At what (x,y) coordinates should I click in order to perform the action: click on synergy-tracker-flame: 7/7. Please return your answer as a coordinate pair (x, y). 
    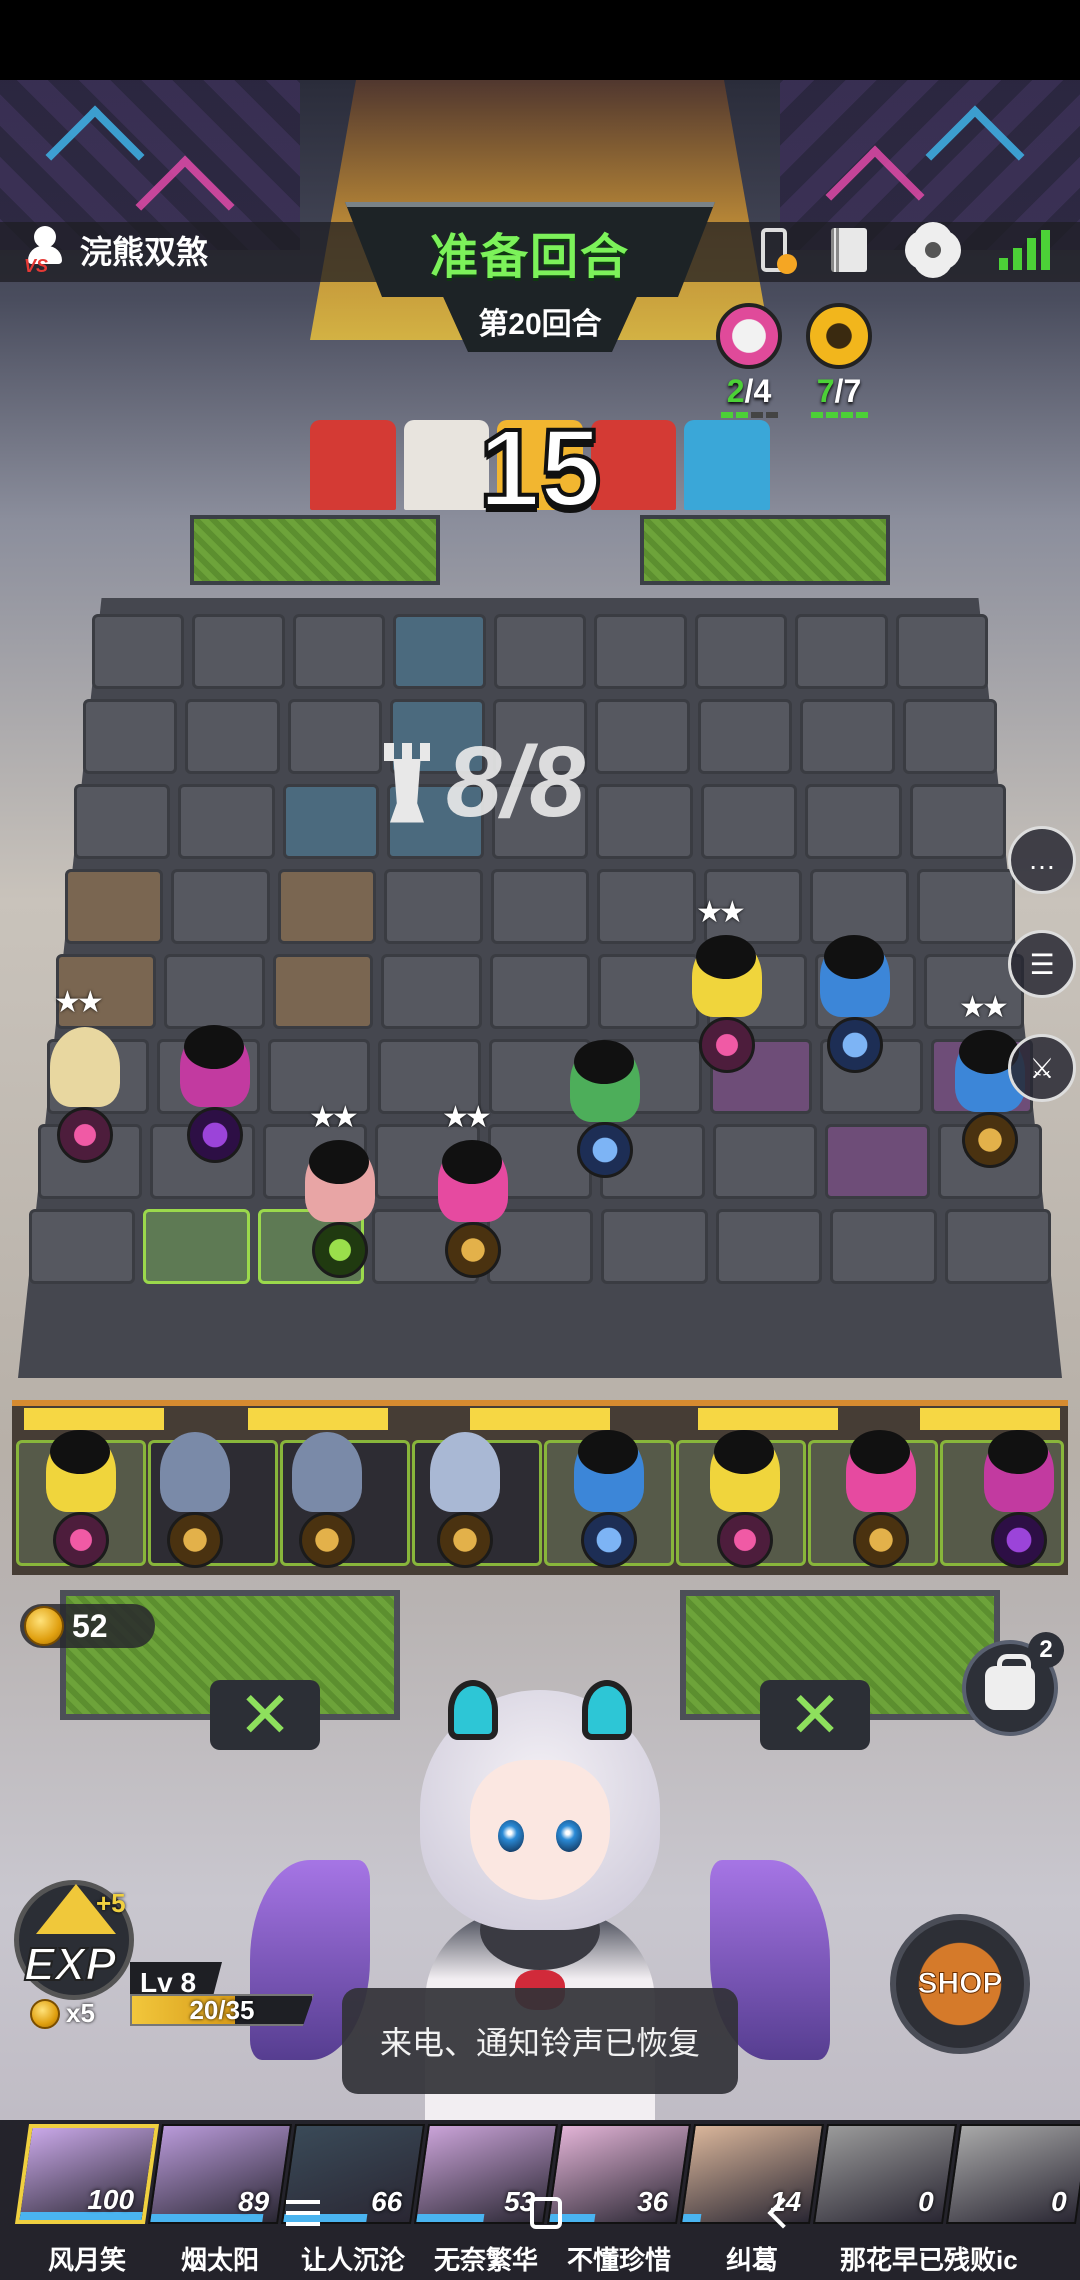
    Looking at the image, I should click on (839, 360).